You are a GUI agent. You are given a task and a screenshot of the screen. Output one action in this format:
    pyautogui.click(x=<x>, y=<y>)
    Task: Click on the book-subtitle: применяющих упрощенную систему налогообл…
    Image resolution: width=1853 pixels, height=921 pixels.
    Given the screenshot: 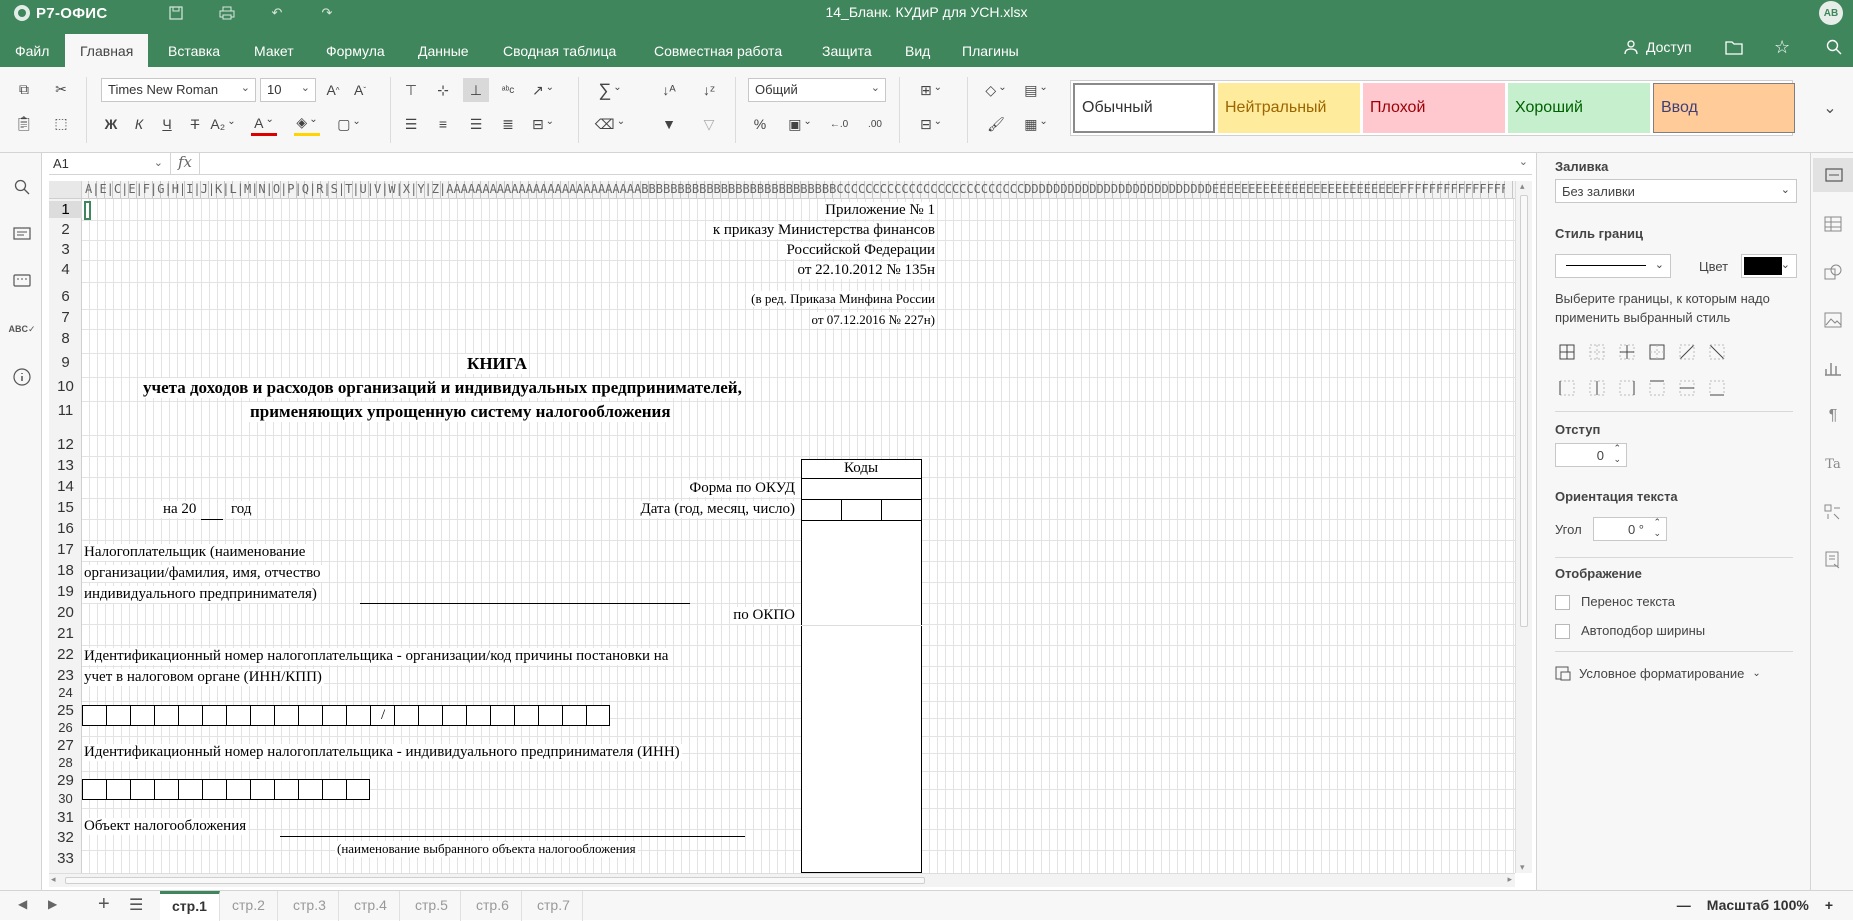 What is the action you would take?
    pyautogui.click(x=460, y=412)
    